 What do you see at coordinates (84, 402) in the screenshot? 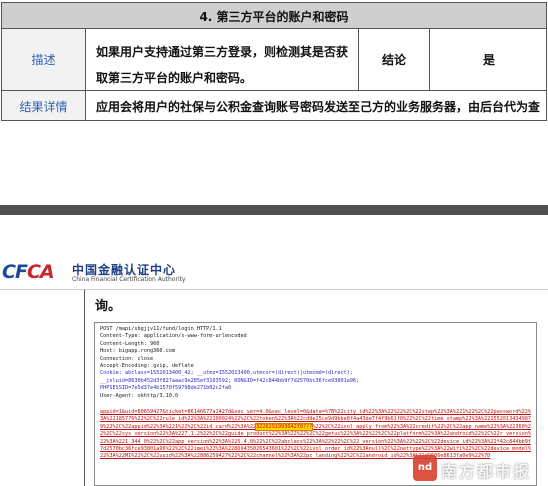
I see `table-left-border` at bounding box center [84, 402].